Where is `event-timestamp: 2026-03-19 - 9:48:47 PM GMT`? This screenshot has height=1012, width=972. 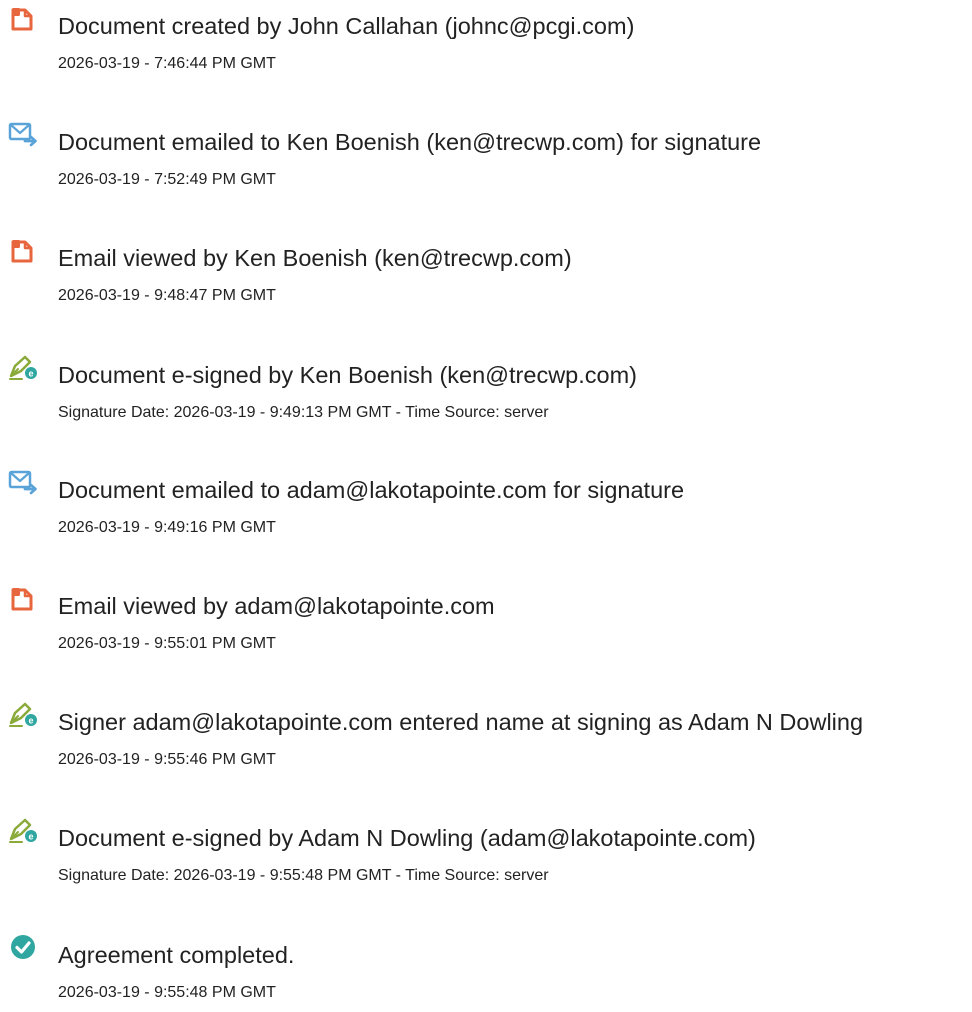
event-timestamp: 2026-03-19 - 9:48:47 PM GMT is located at coordinates (167, 295).